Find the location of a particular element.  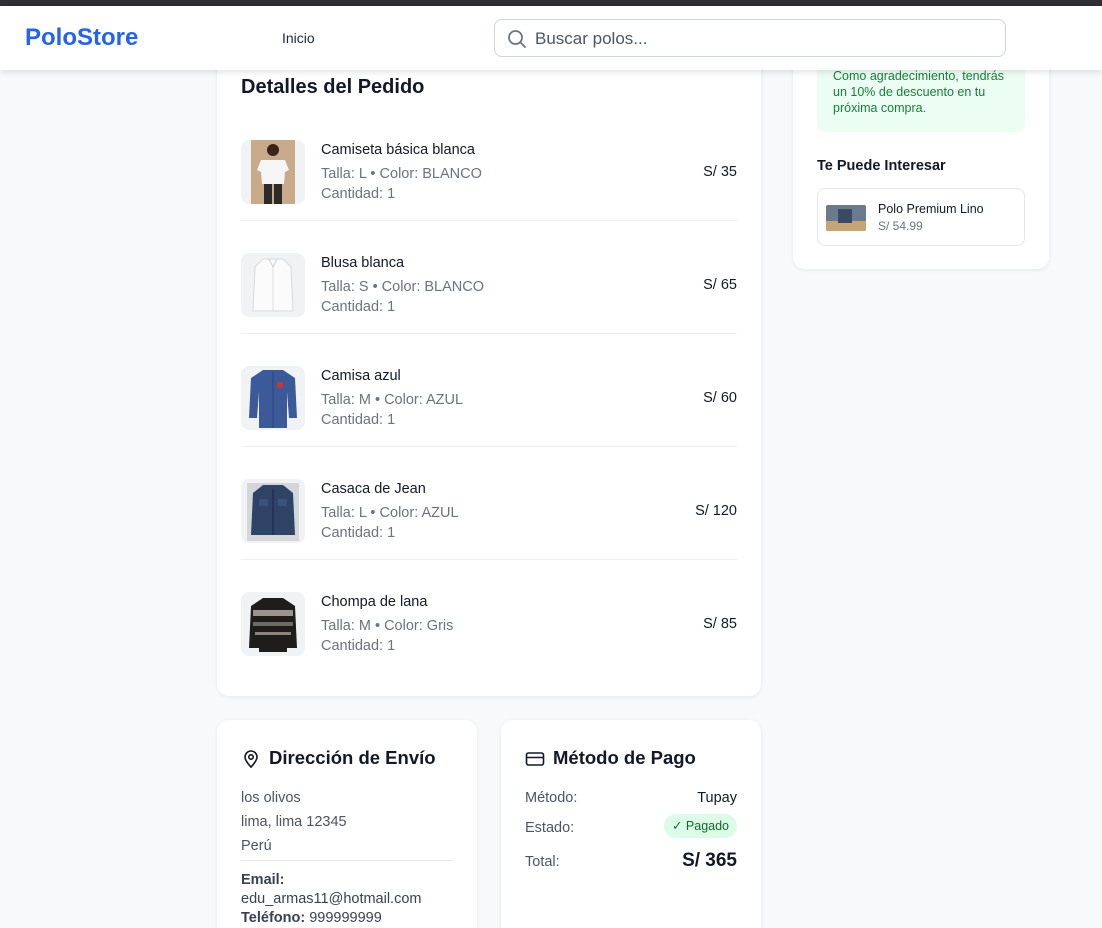

email-value: edu_armas11@hotmail.com is located at coordinates (331, 899).